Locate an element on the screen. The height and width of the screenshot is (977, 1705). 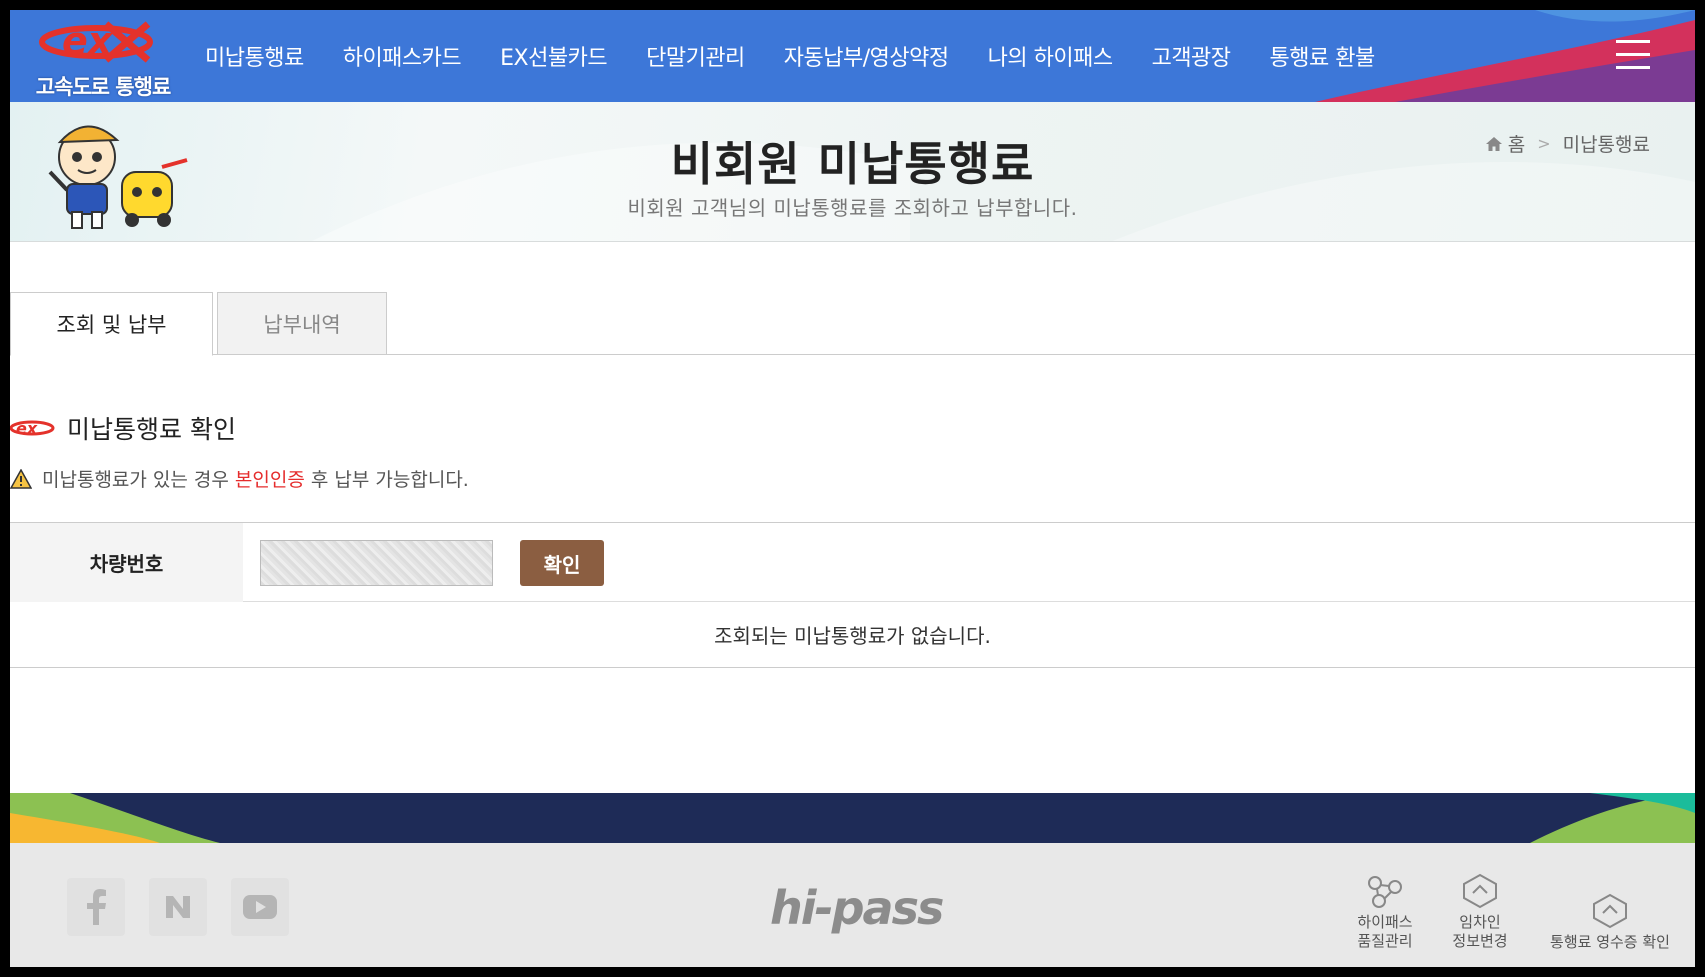
molecule-icon is located at coordinates (1385, 892).